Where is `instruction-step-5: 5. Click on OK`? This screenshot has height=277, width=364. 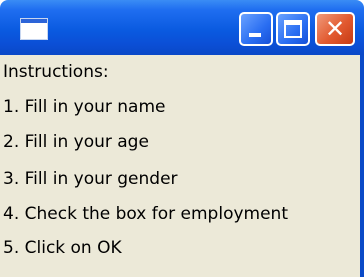
instruction-step-5: 5. Click on OK is located at coordinates (62, 248).